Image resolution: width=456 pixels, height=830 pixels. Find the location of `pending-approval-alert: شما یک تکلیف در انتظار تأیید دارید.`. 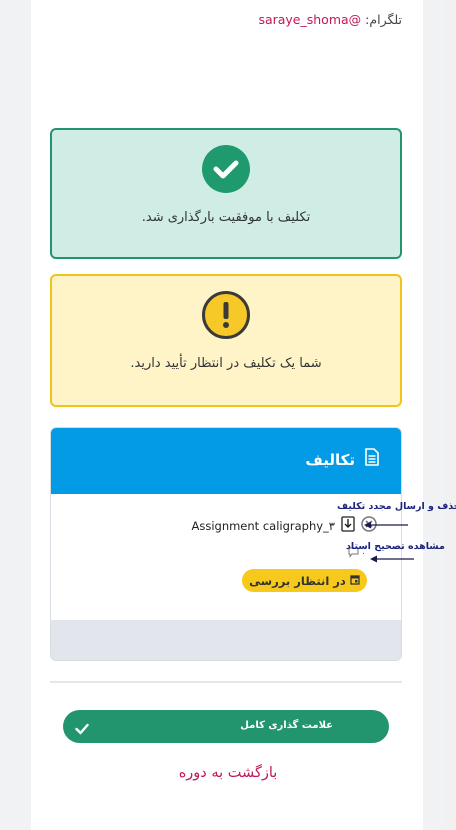

pending-approval-alert: شما یک تکلیف در انتظار تأیید دارید. is located at coordinates (226, 340).